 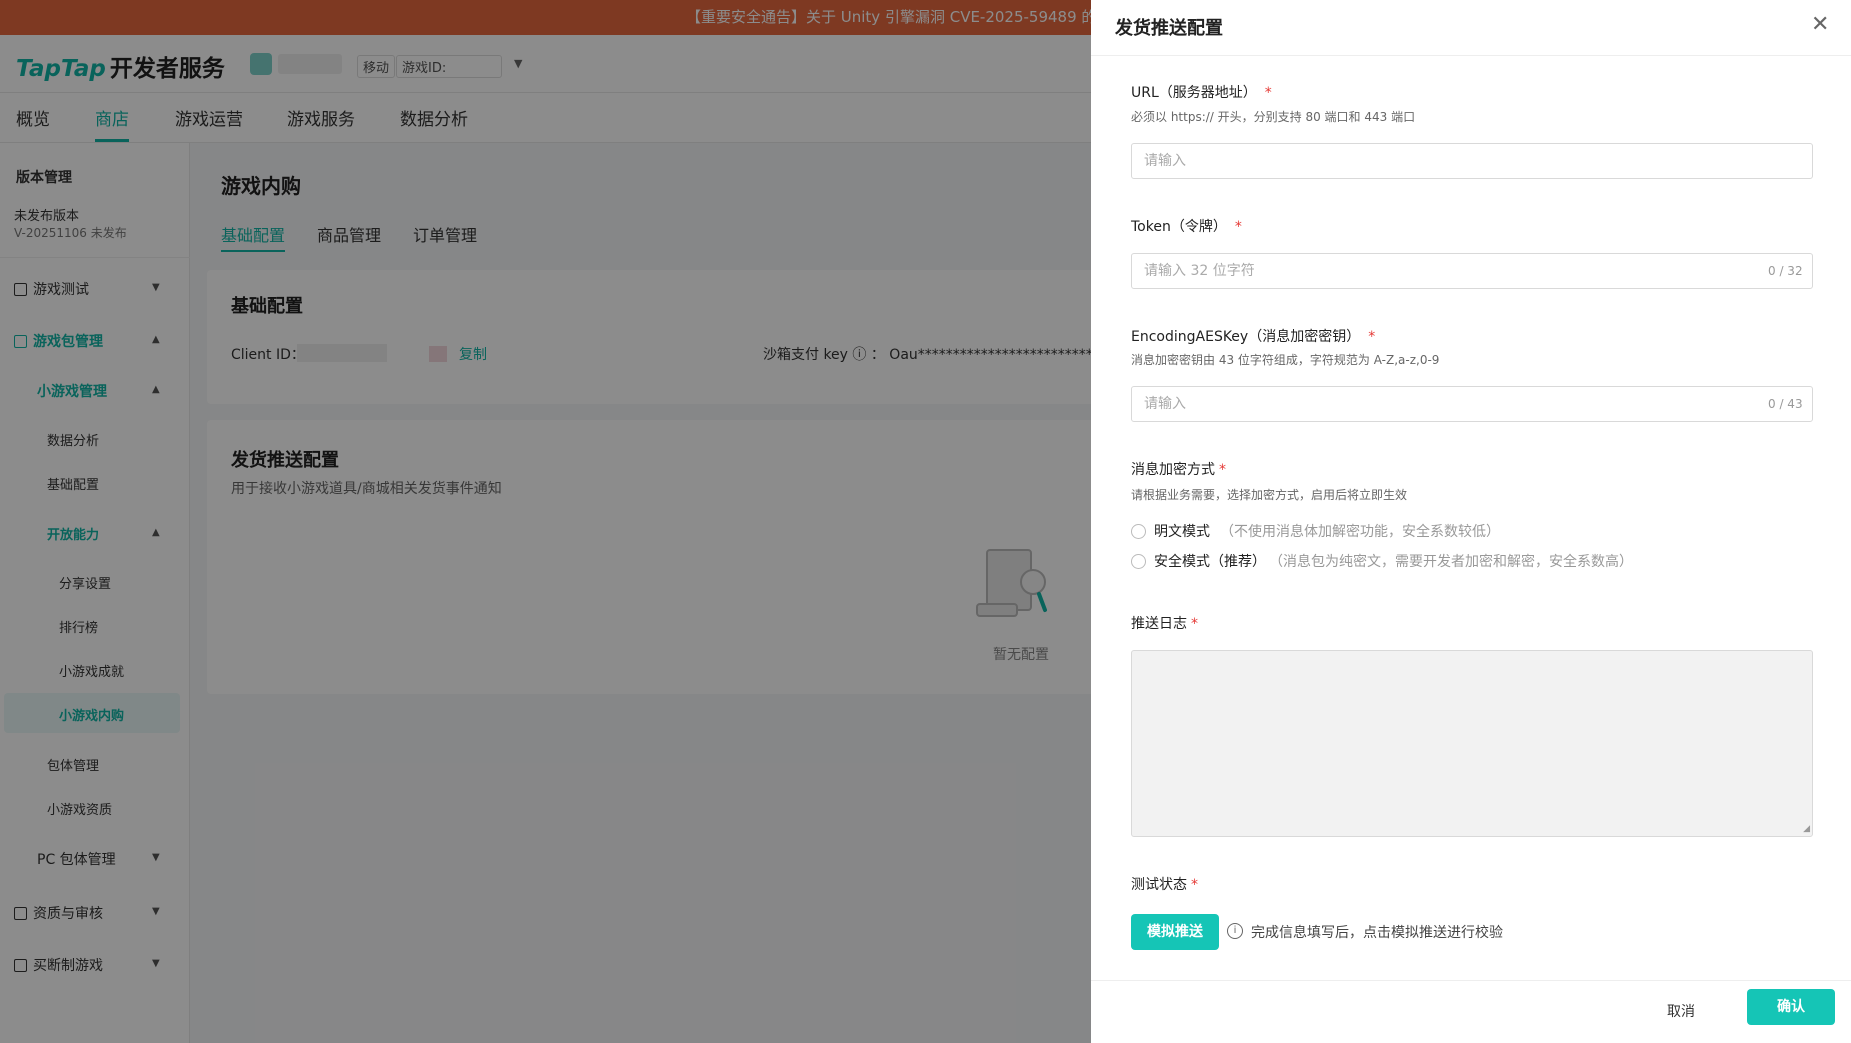 I want to click on radio-label: 安全模式（推荐）, so click(x=1210, y=562).